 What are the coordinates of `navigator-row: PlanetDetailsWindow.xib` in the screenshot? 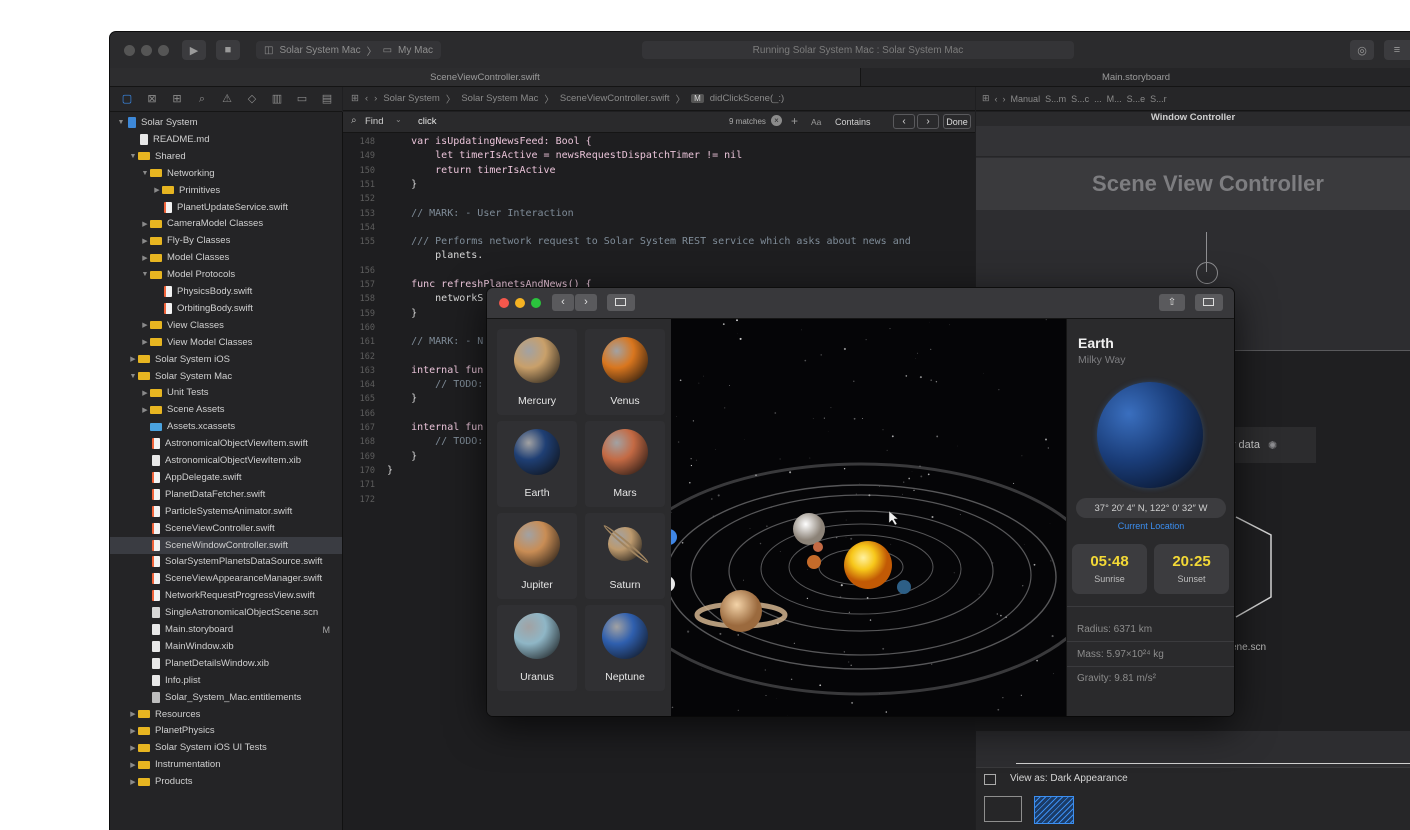 It's located at (226, 663).